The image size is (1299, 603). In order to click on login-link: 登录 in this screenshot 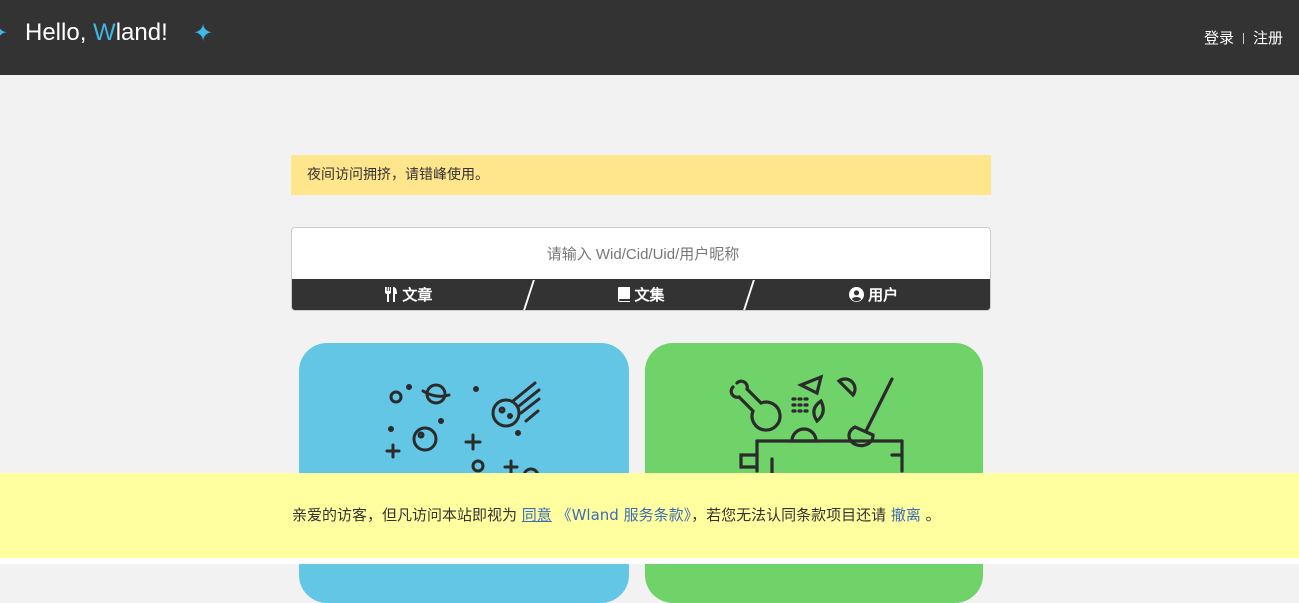, I will do `click(1219, 38)`.